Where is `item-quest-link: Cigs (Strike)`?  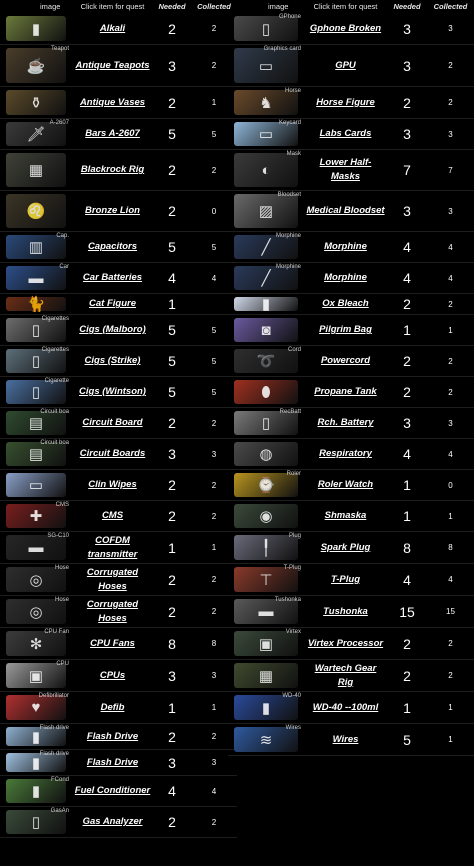 item-quest-link: Cigs (Strike) is located at coordinates (112, 361).